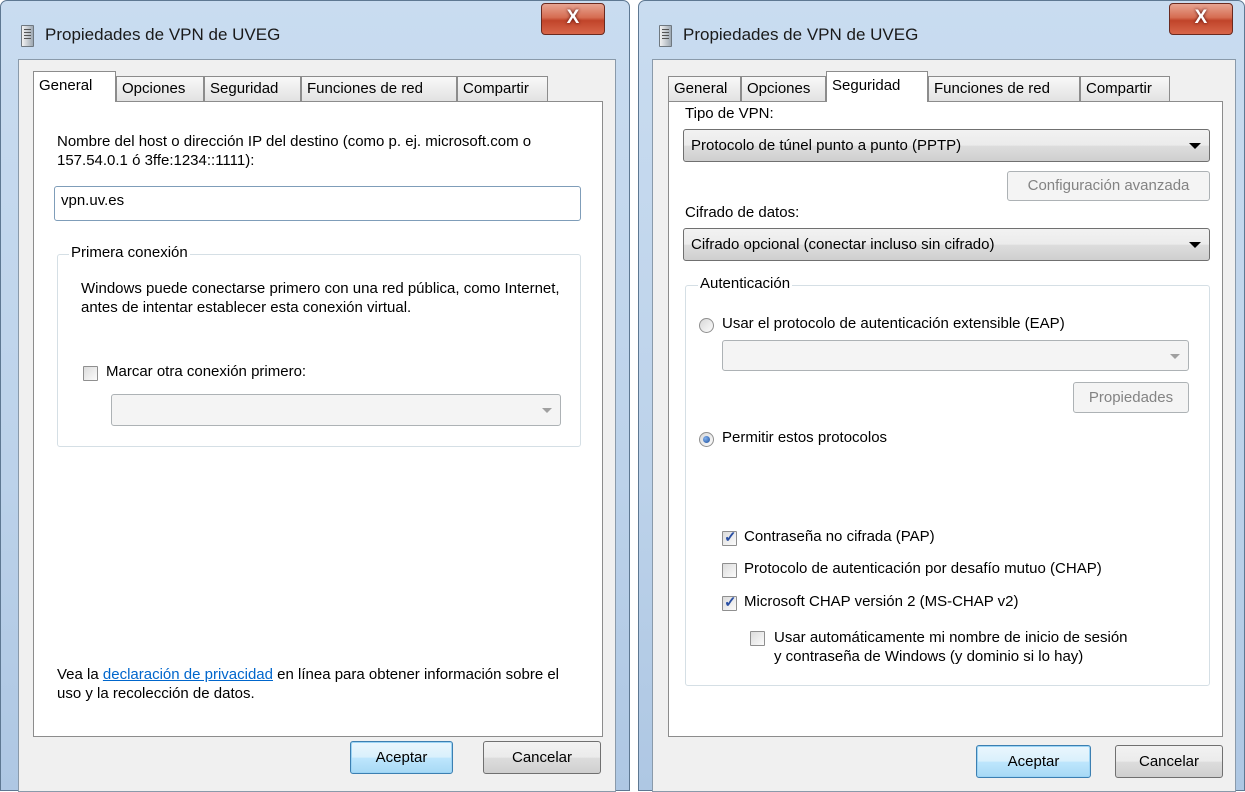 The width and height of the screenshot is (1245, 792). Describe the element at coordinates (955, 355) in the screenshot. I see `eap-method-select` at that location.